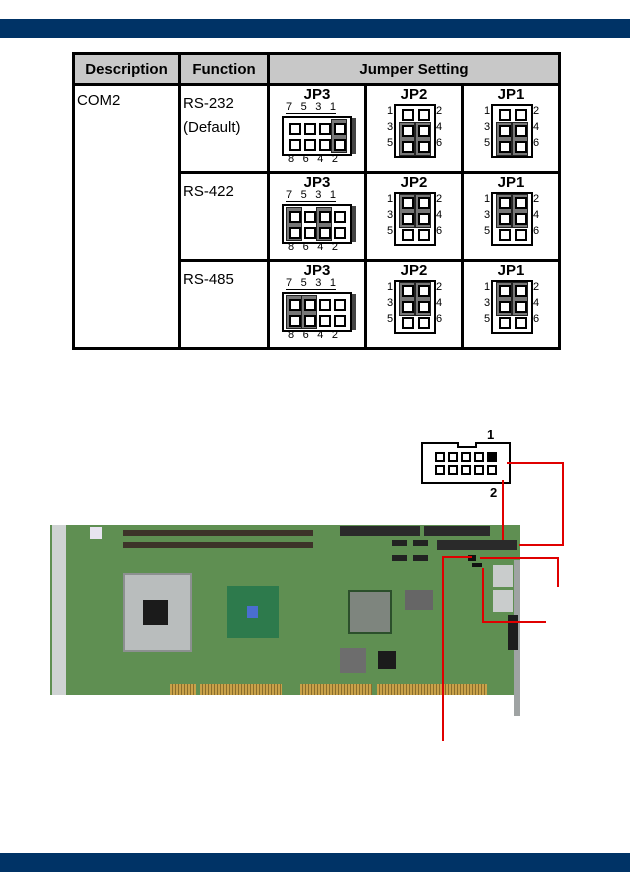 This screenshot has height=893, width=630. I want to click on jp3-body, so click(319, 136).